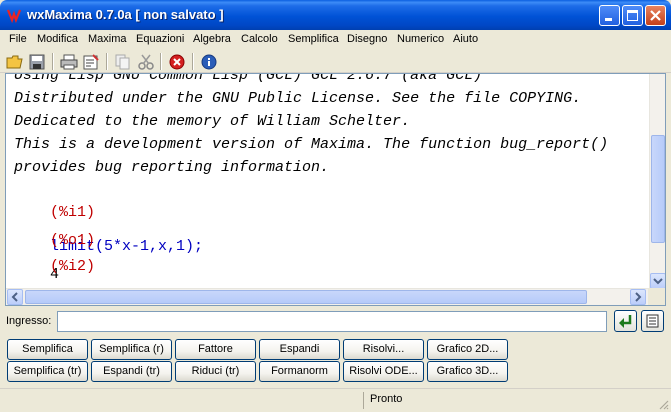 The width and height of the screenshot is (671, 412). I want to click on espandi-tr-button: Espandi (tr), so click(131, 371).